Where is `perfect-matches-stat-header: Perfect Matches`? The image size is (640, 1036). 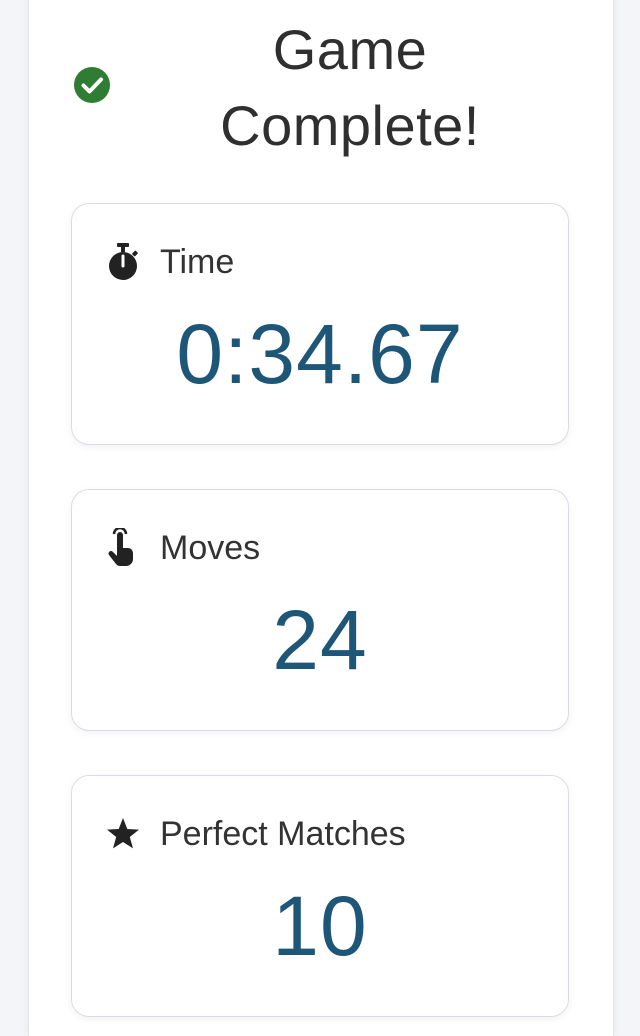 perfect-matches-stat-header: Perfect Matches is located at coordinates (256, 834).